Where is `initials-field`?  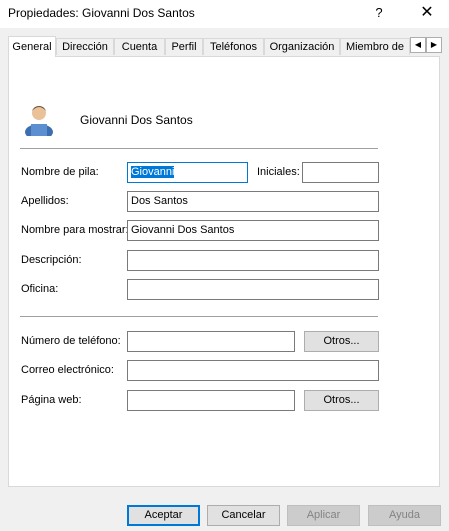
initials-field is located at coordinates (340, 172).